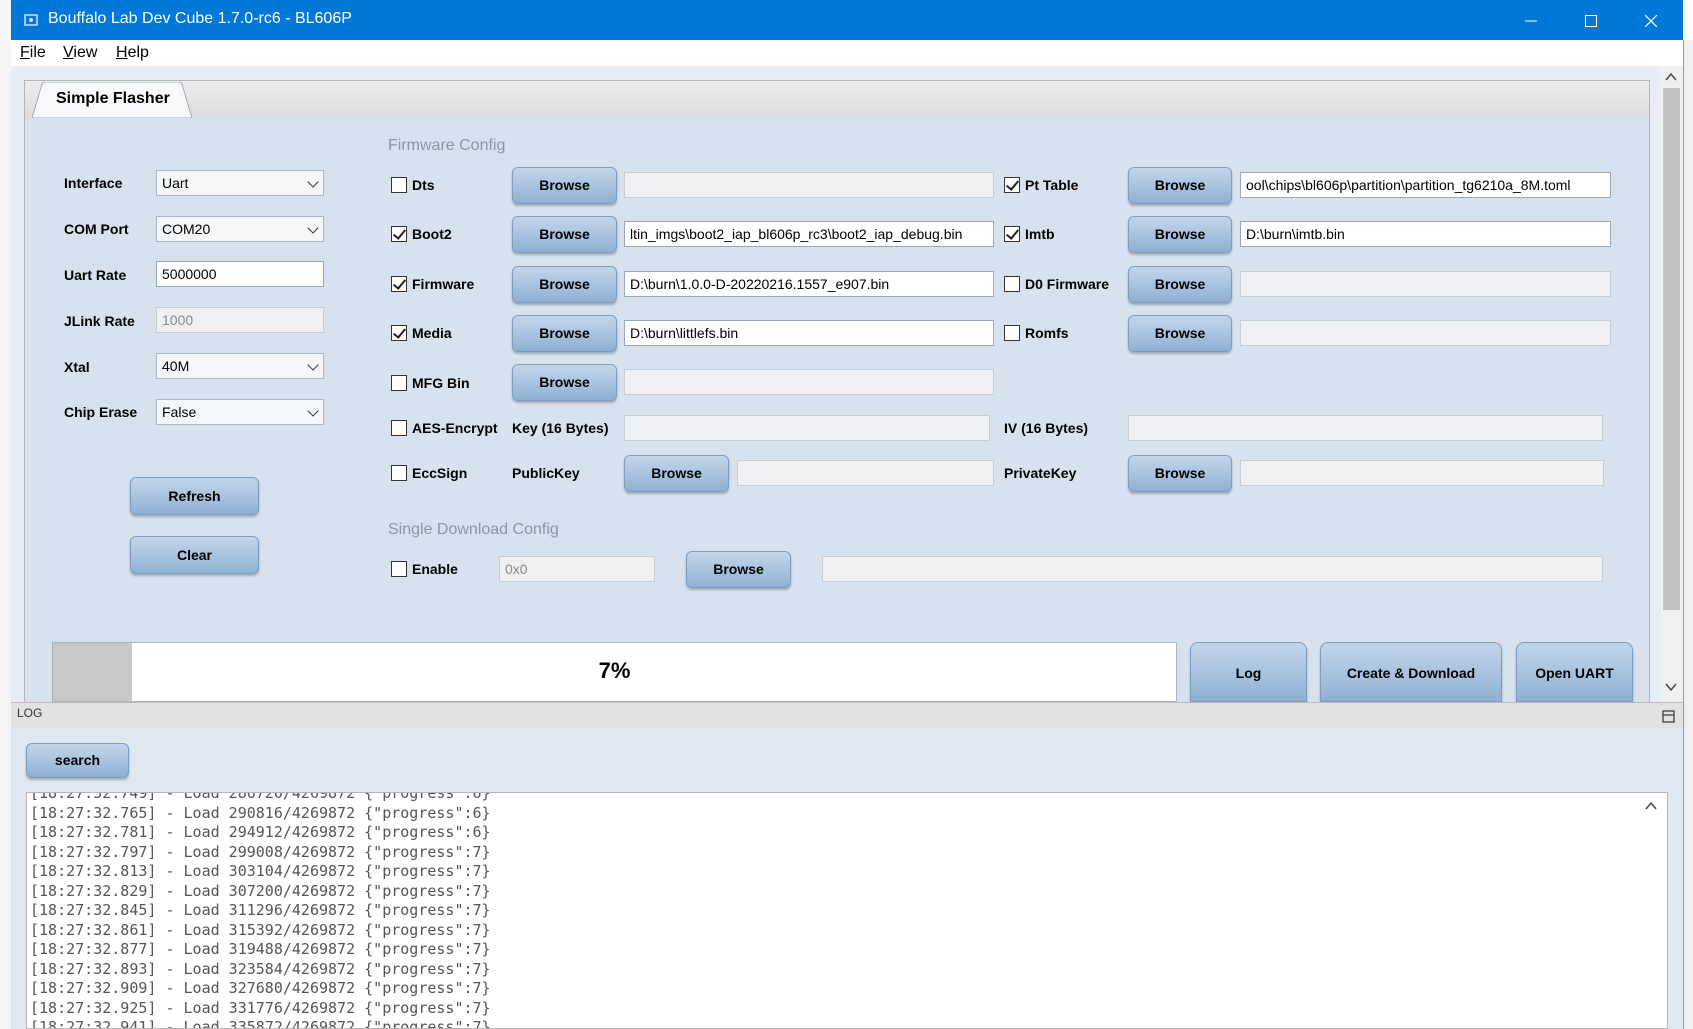 This screenshot has height=1029, width=1693. I want to click on eccsign-checkbox, so click(399, 473).